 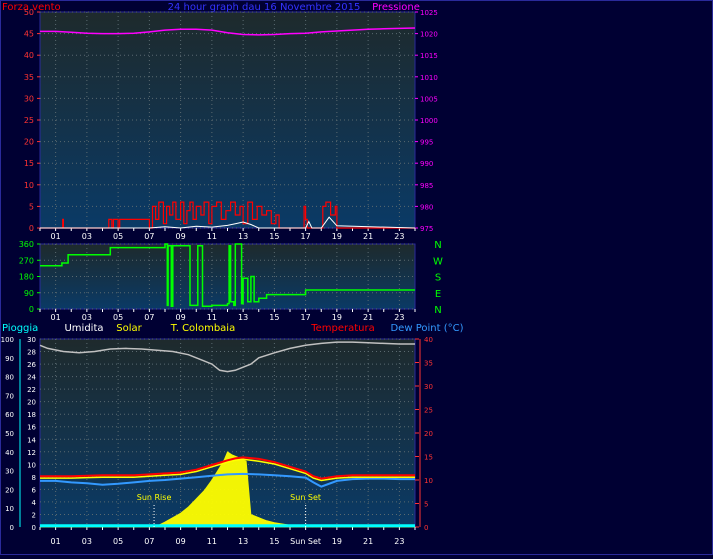 What do you see at coordinates (29, 98) in the screenshot?
I see `wind-ytick-label: 30` at bounding box center [29, 98].